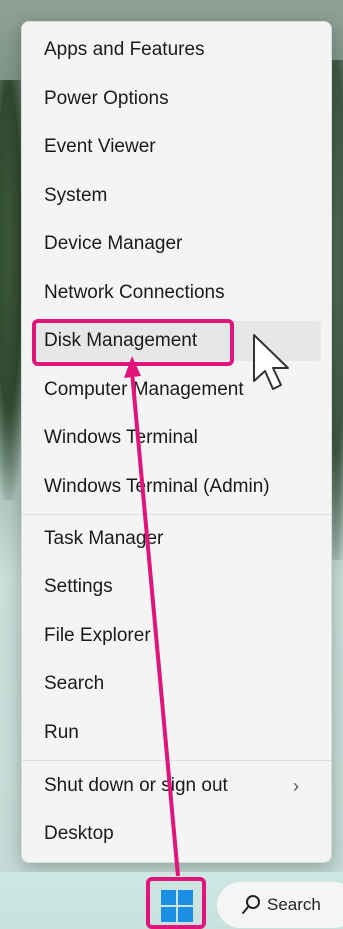  I want to click on annotation-arrow, so click(152, 616).